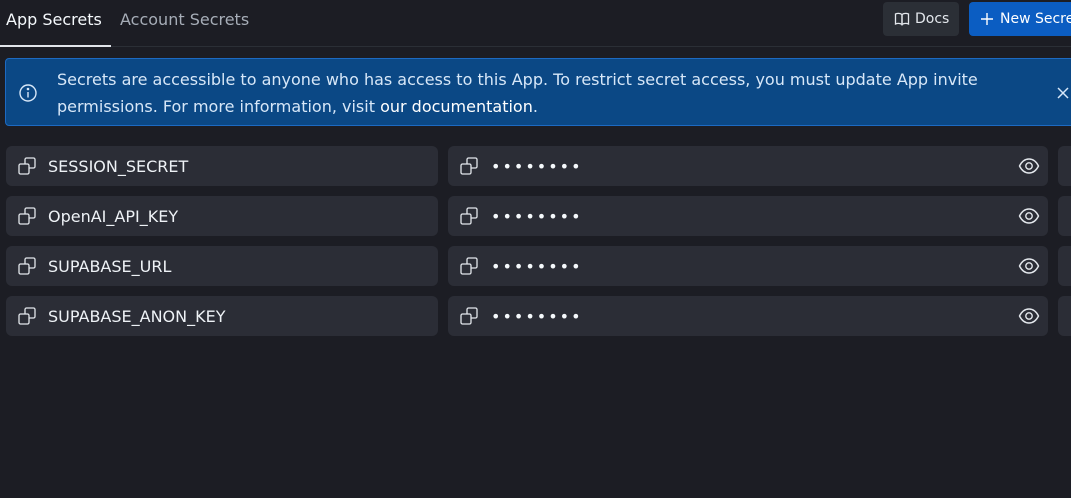 The width and height of the screenshot is (1071, 498). What do you see at coordinates (932, 19) in the screenshot?
I see `docs-button-label: Docs` at bounding box center [932, 19].